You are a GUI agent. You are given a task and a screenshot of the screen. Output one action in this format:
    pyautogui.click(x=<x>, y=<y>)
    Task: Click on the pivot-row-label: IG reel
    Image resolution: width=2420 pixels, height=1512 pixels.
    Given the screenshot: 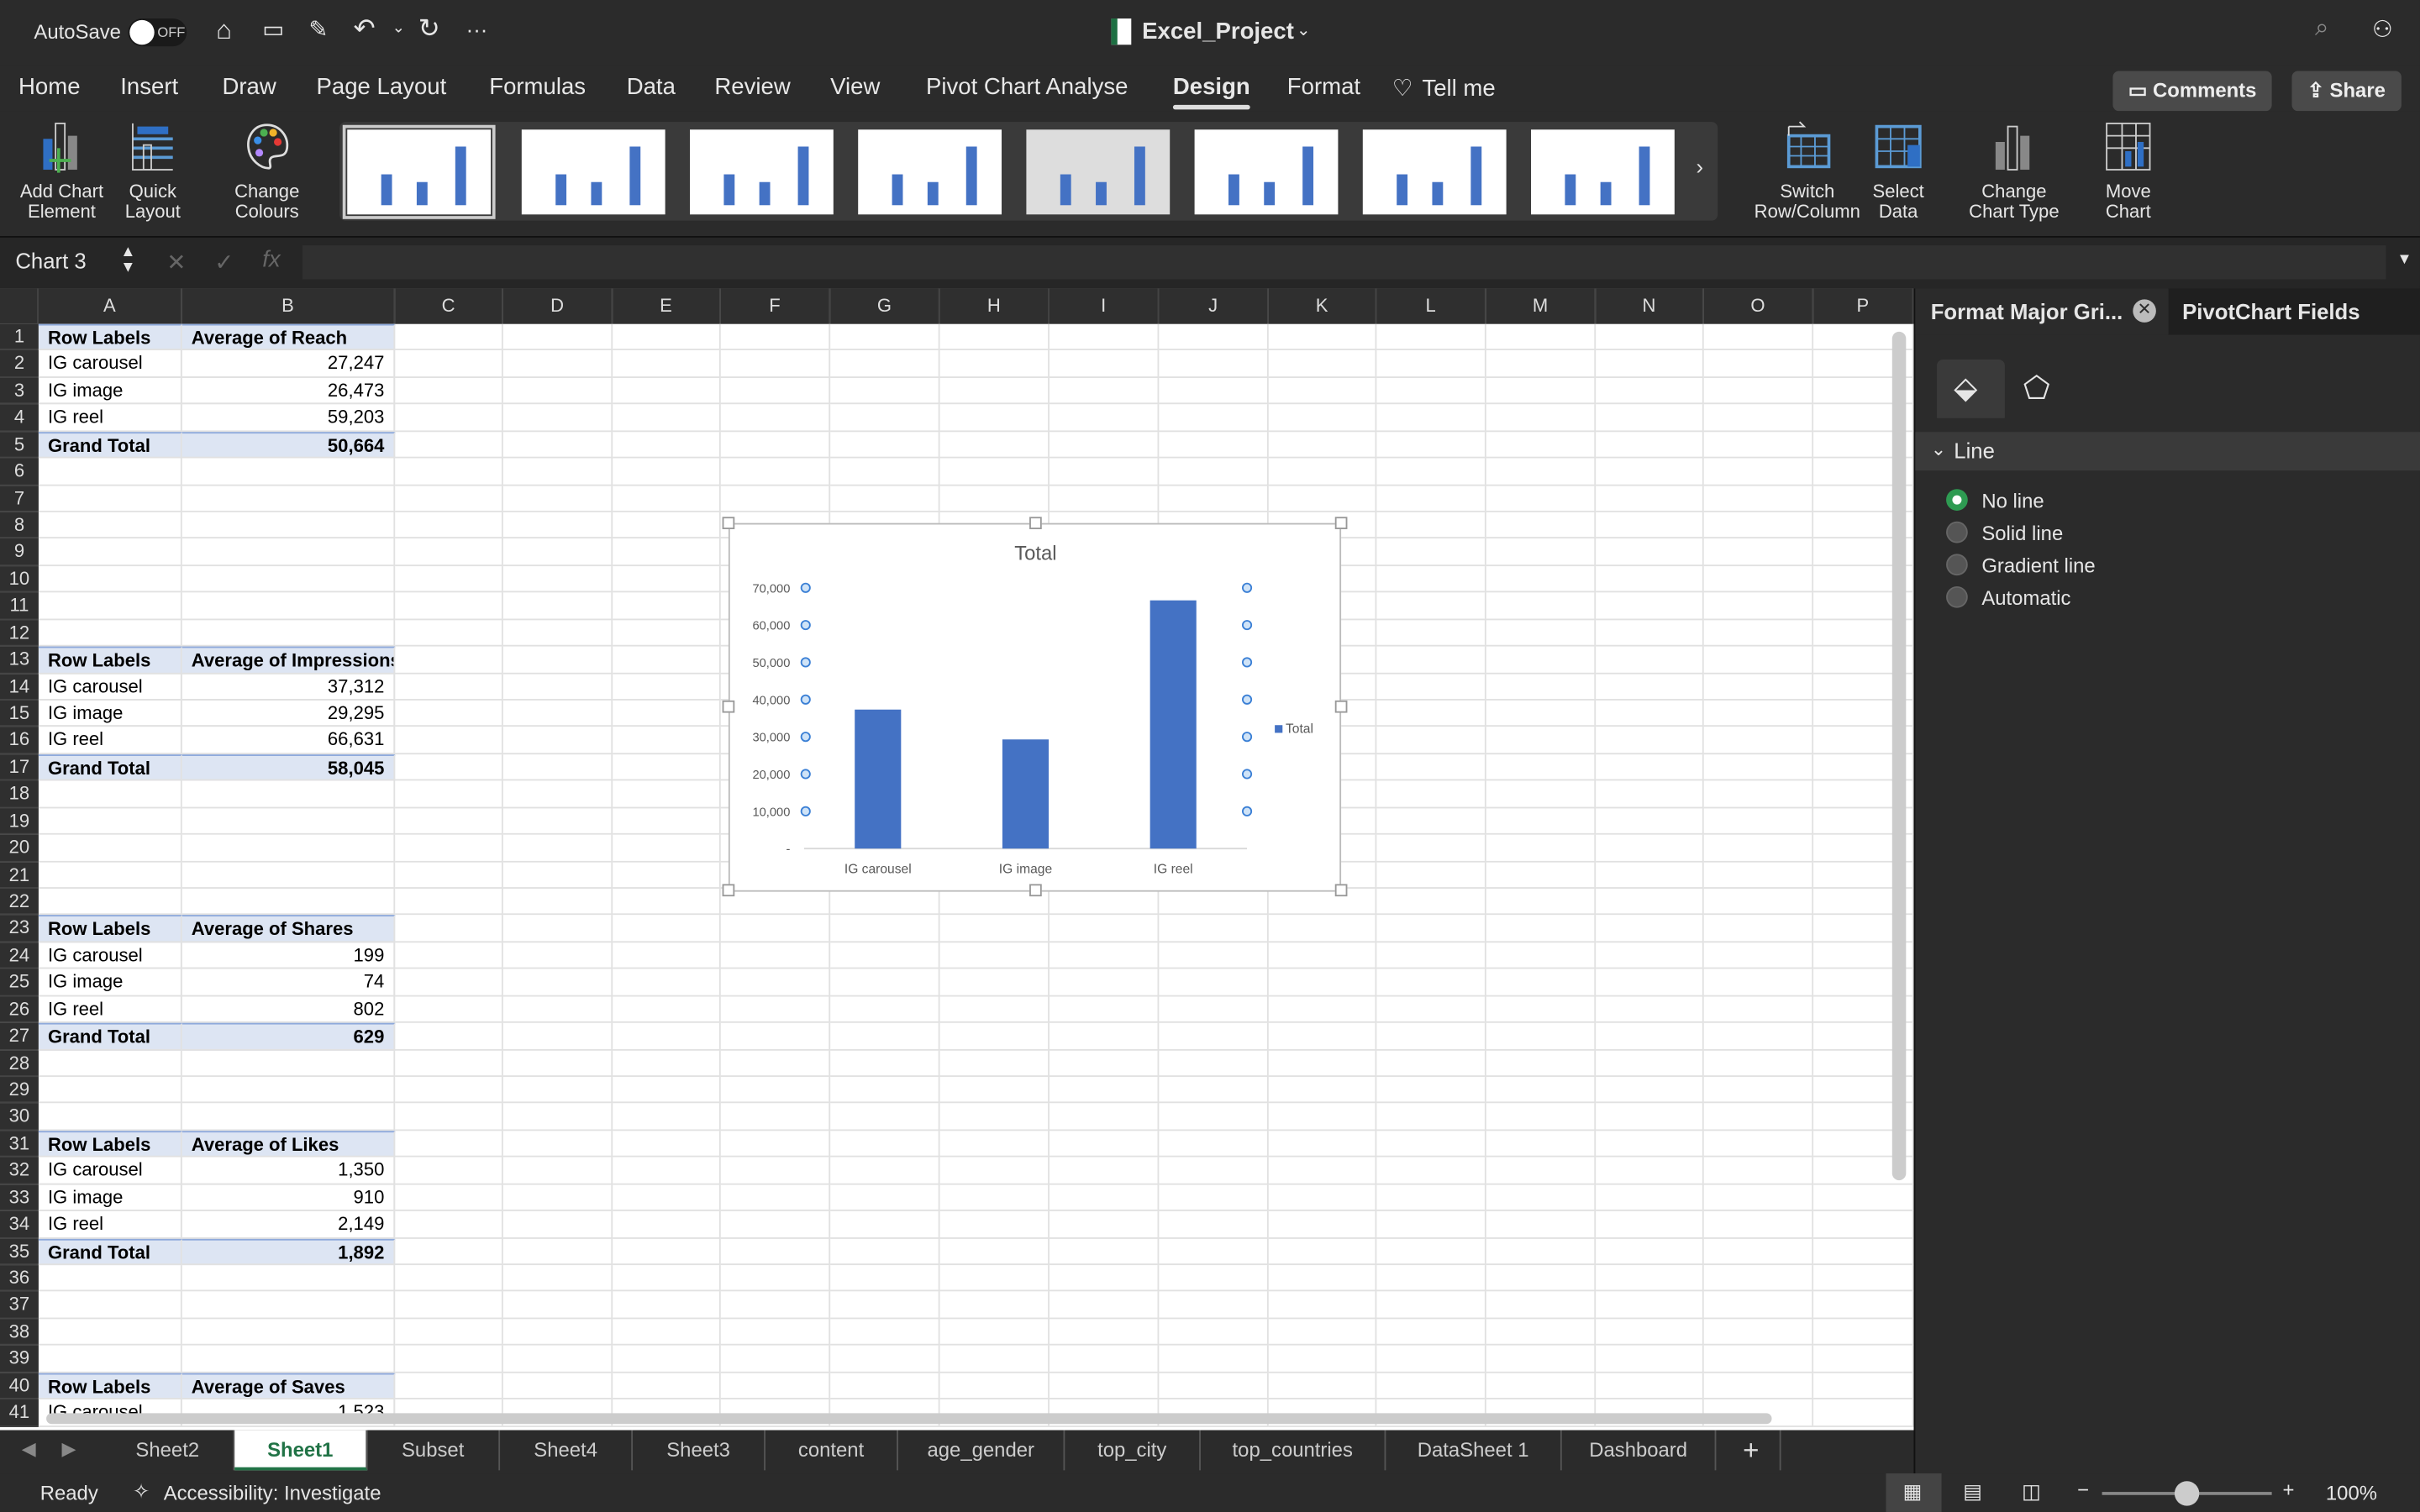 What is the action you would take?
    pyautogui.click(x=110, y=418)
    